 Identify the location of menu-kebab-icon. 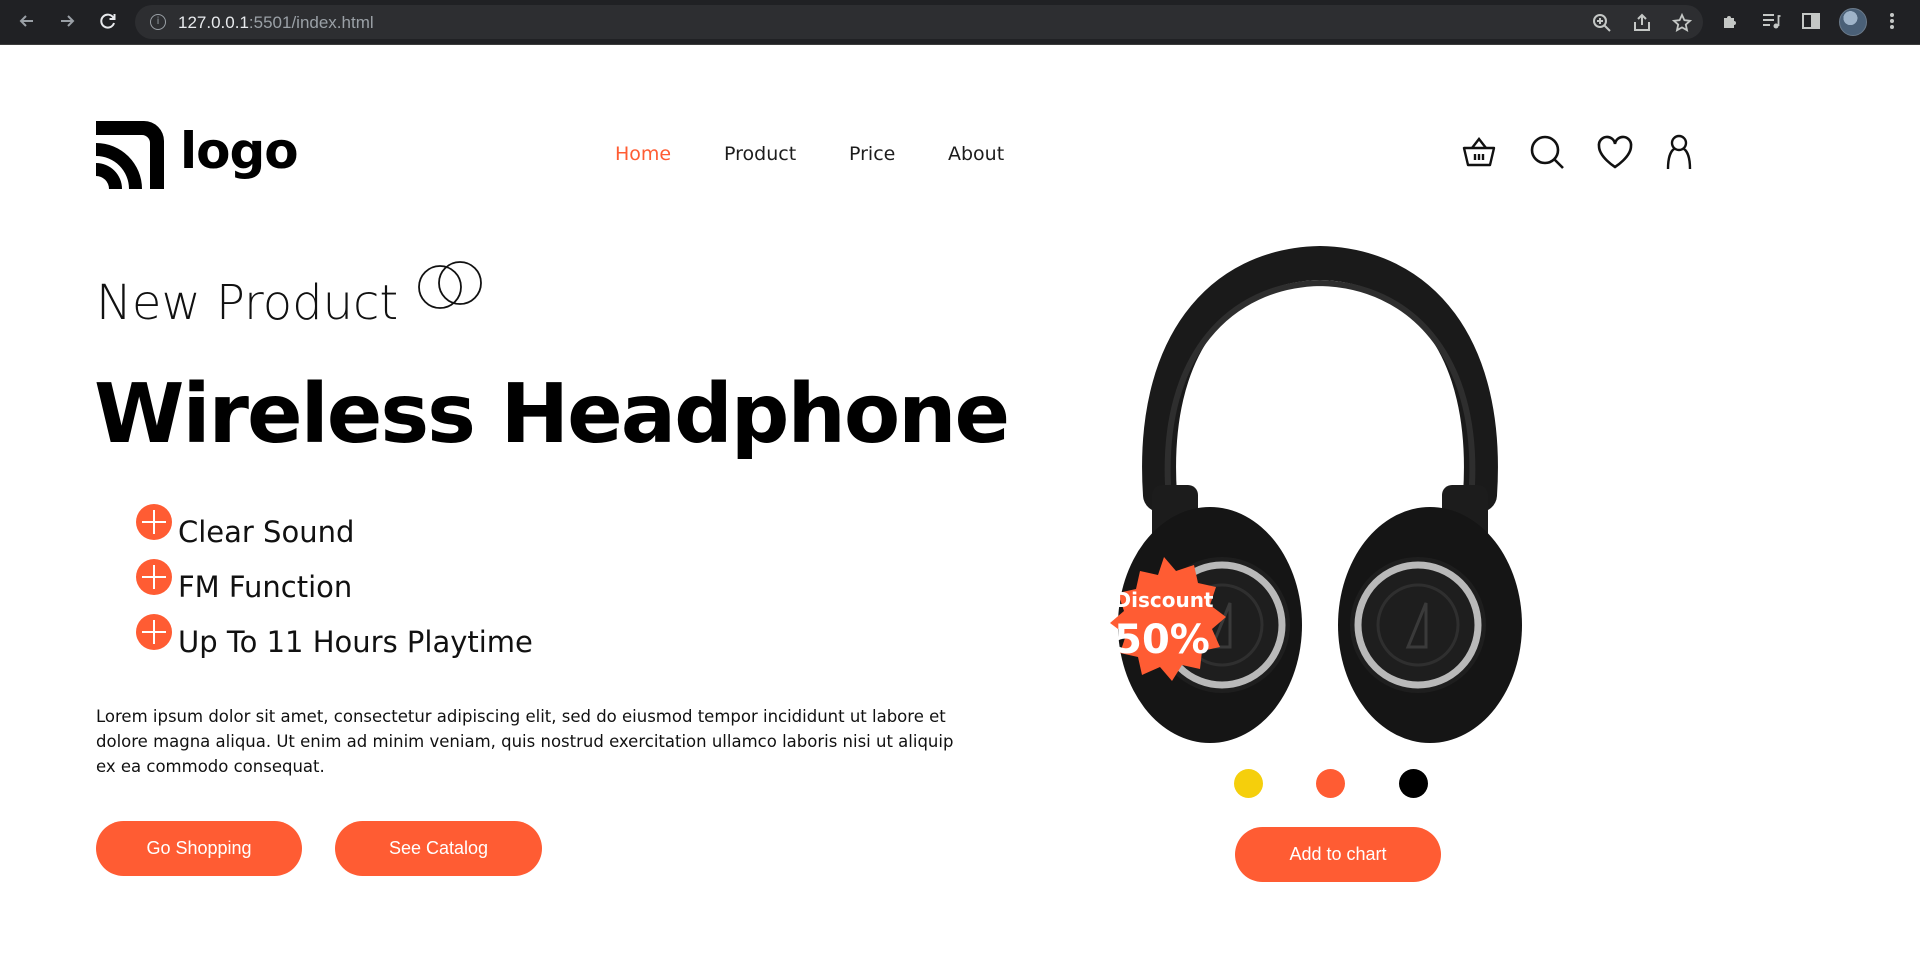
(1892, 21).